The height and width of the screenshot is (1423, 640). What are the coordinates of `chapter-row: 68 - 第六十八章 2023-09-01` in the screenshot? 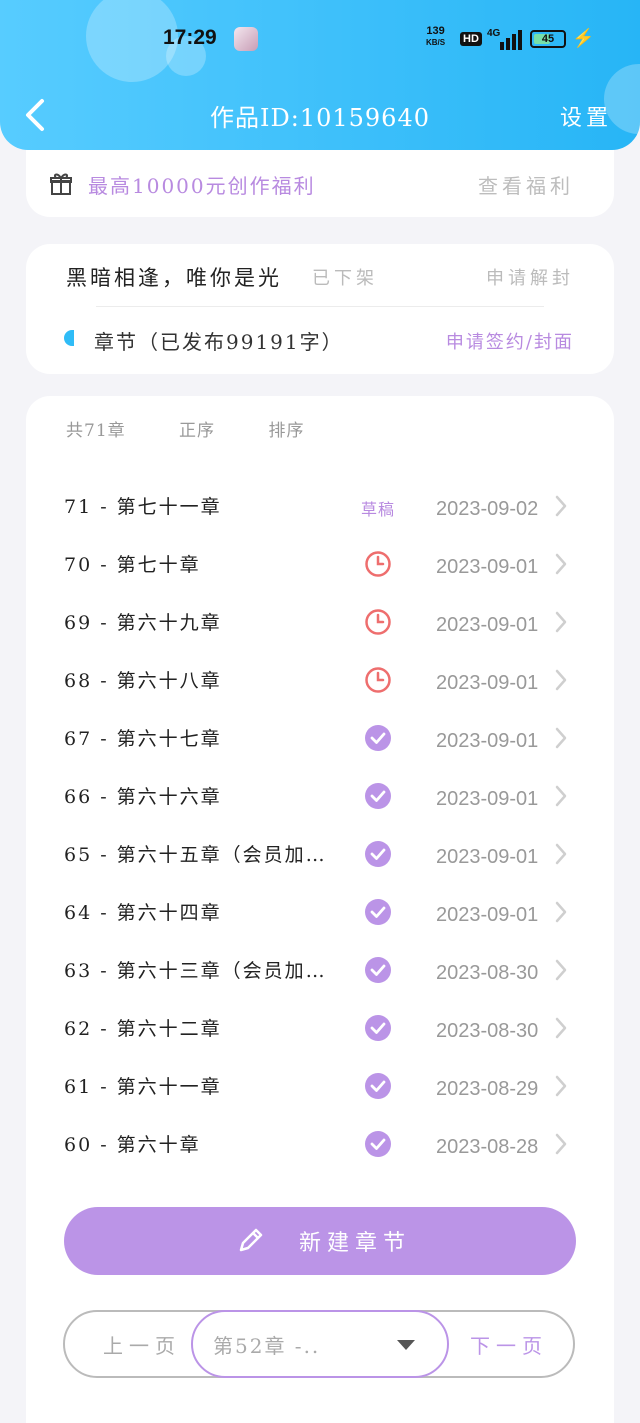 It's located at (320, 685).